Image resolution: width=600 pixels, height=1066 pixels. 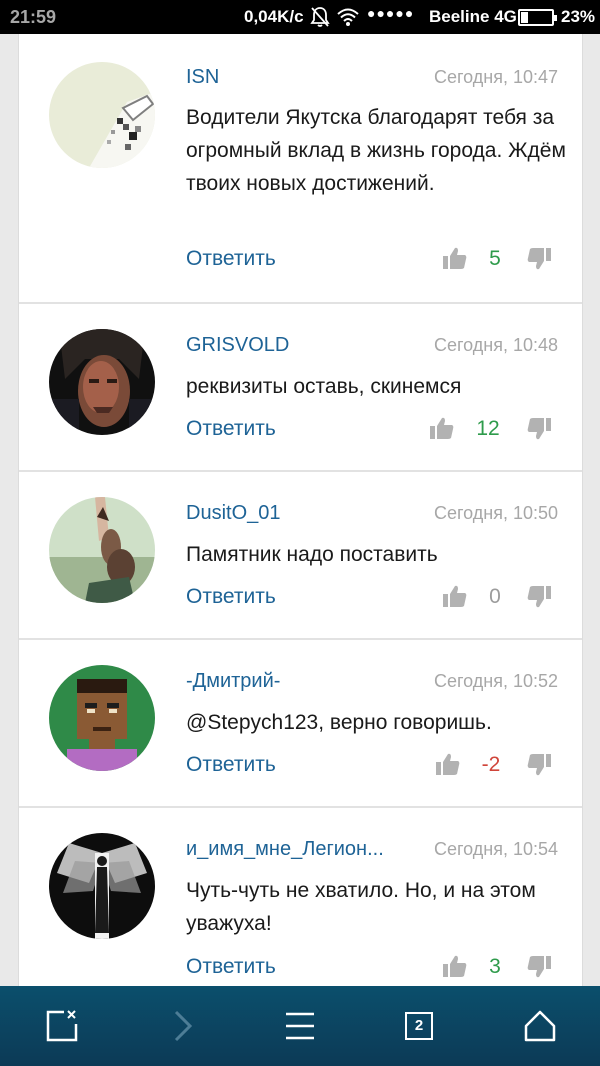 I want to click on comment-score: 3, so click(x=495, y=966).